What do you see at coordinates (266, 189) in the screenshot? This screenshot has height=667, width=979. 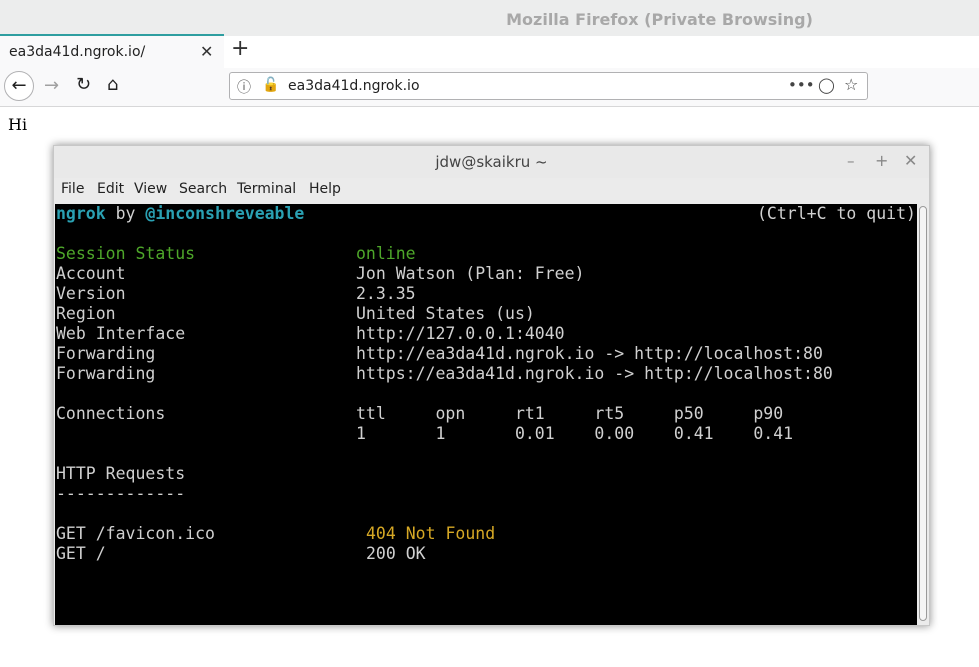 I see `menu-terminal: Terminal` at bounding box center [266, 189].